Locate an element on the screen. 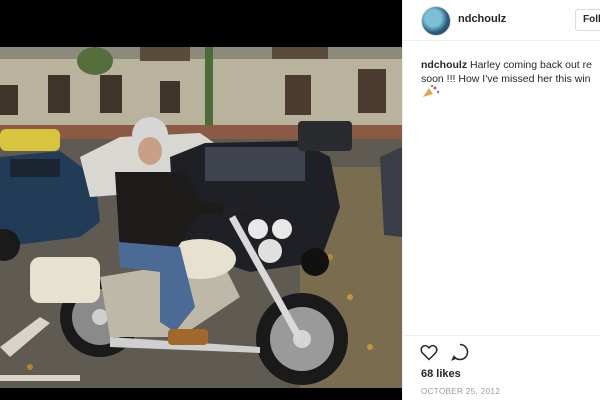  caption-username: ndchoulz is located at coordinates (444, 65).